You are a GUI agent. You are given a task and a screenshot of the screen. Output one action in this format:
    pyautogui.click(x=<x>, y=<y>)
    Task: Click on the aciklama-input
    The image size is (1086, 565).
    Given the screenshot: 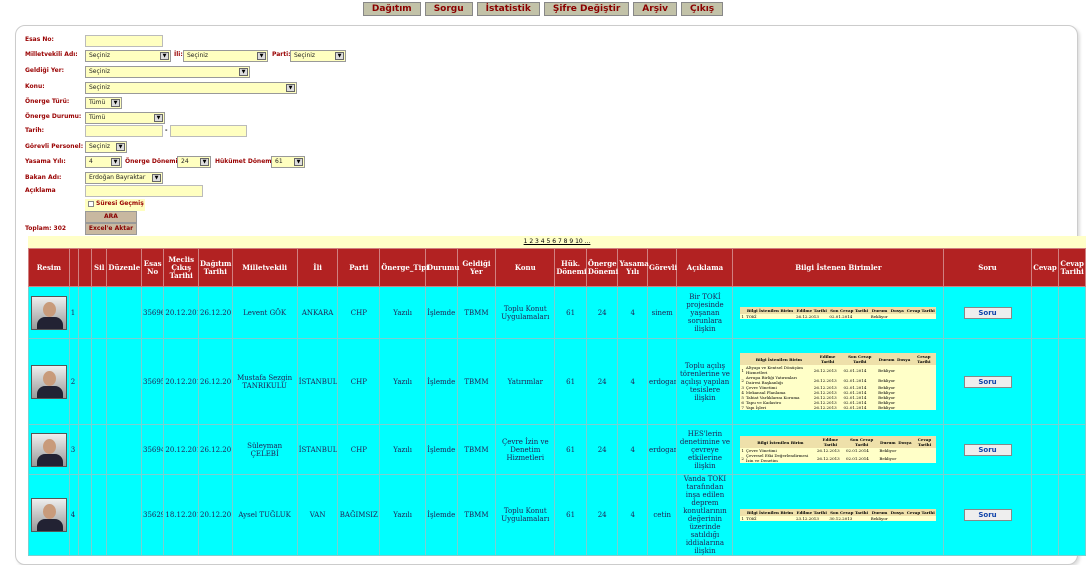 What is the action you would take?
    pyautogui.click(x=144, y=191)
    